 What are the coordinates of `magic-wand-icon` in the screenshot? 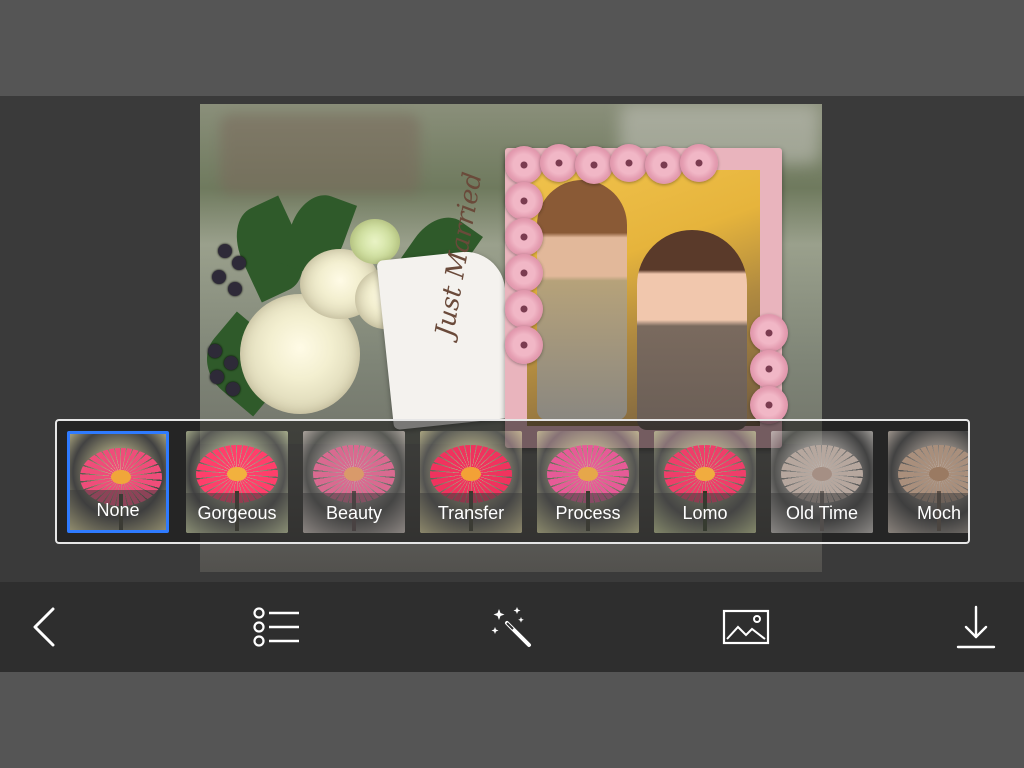 It's located at (511, 627).